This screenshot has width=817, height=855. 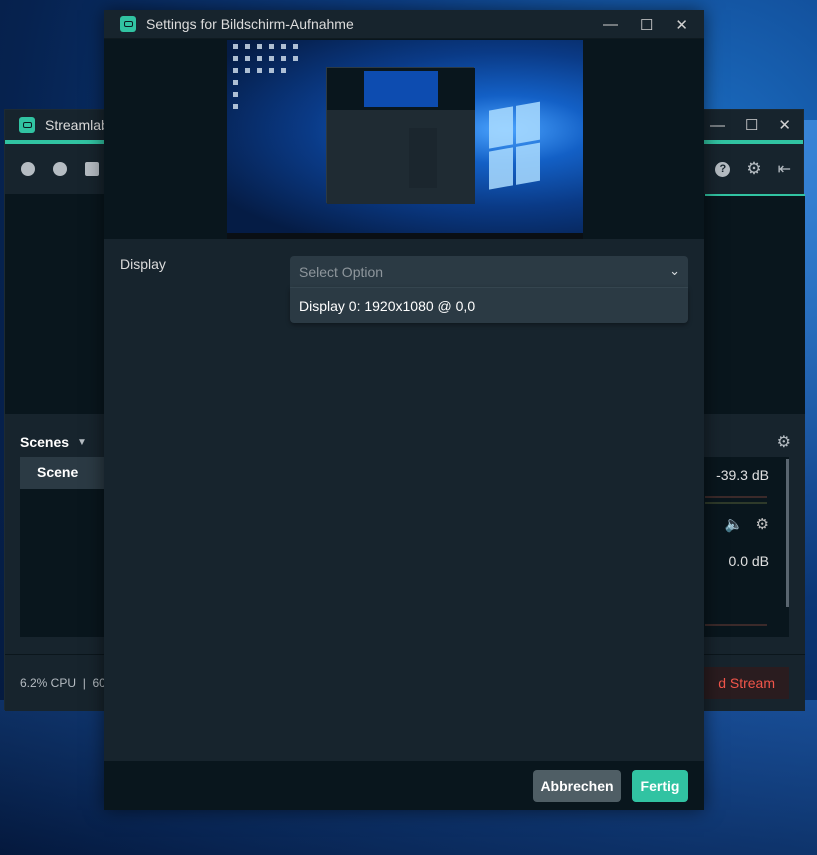 I want to click on end-stream-button: d Stream, so click(x=741, y=683).